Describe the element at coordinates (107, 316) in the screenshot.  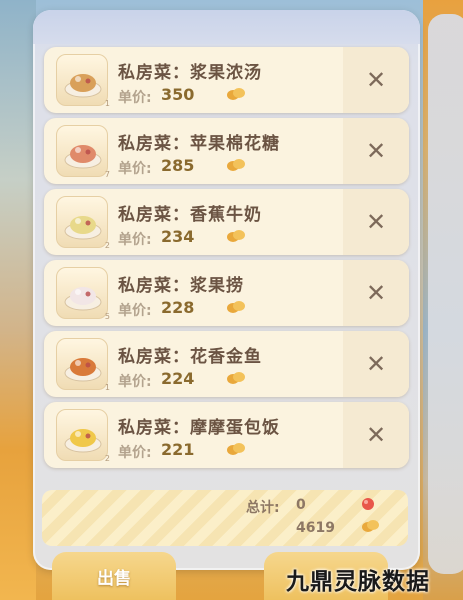
I see `item-count-badge: 5` at that location.